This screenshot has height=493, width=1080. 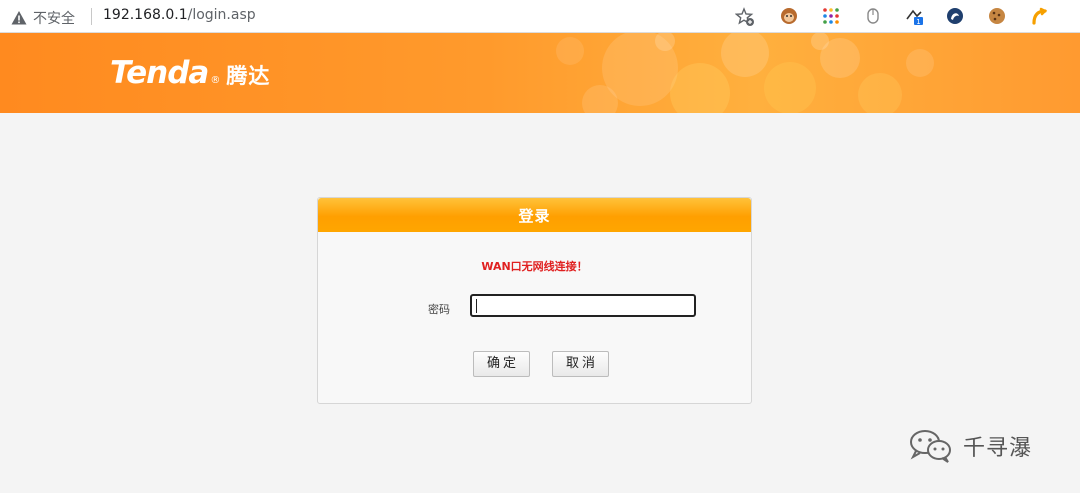 What do you see at coordinates (580, 364) in the screenshot?
I see `cancel-button: 取消` at bounding box center [580, 364].